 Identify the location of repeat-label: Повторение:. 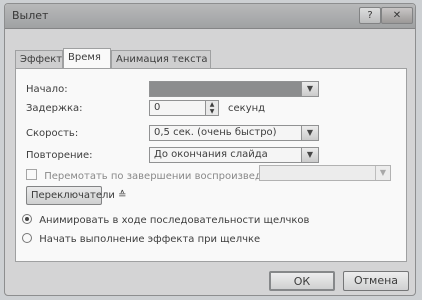
(59, 155).